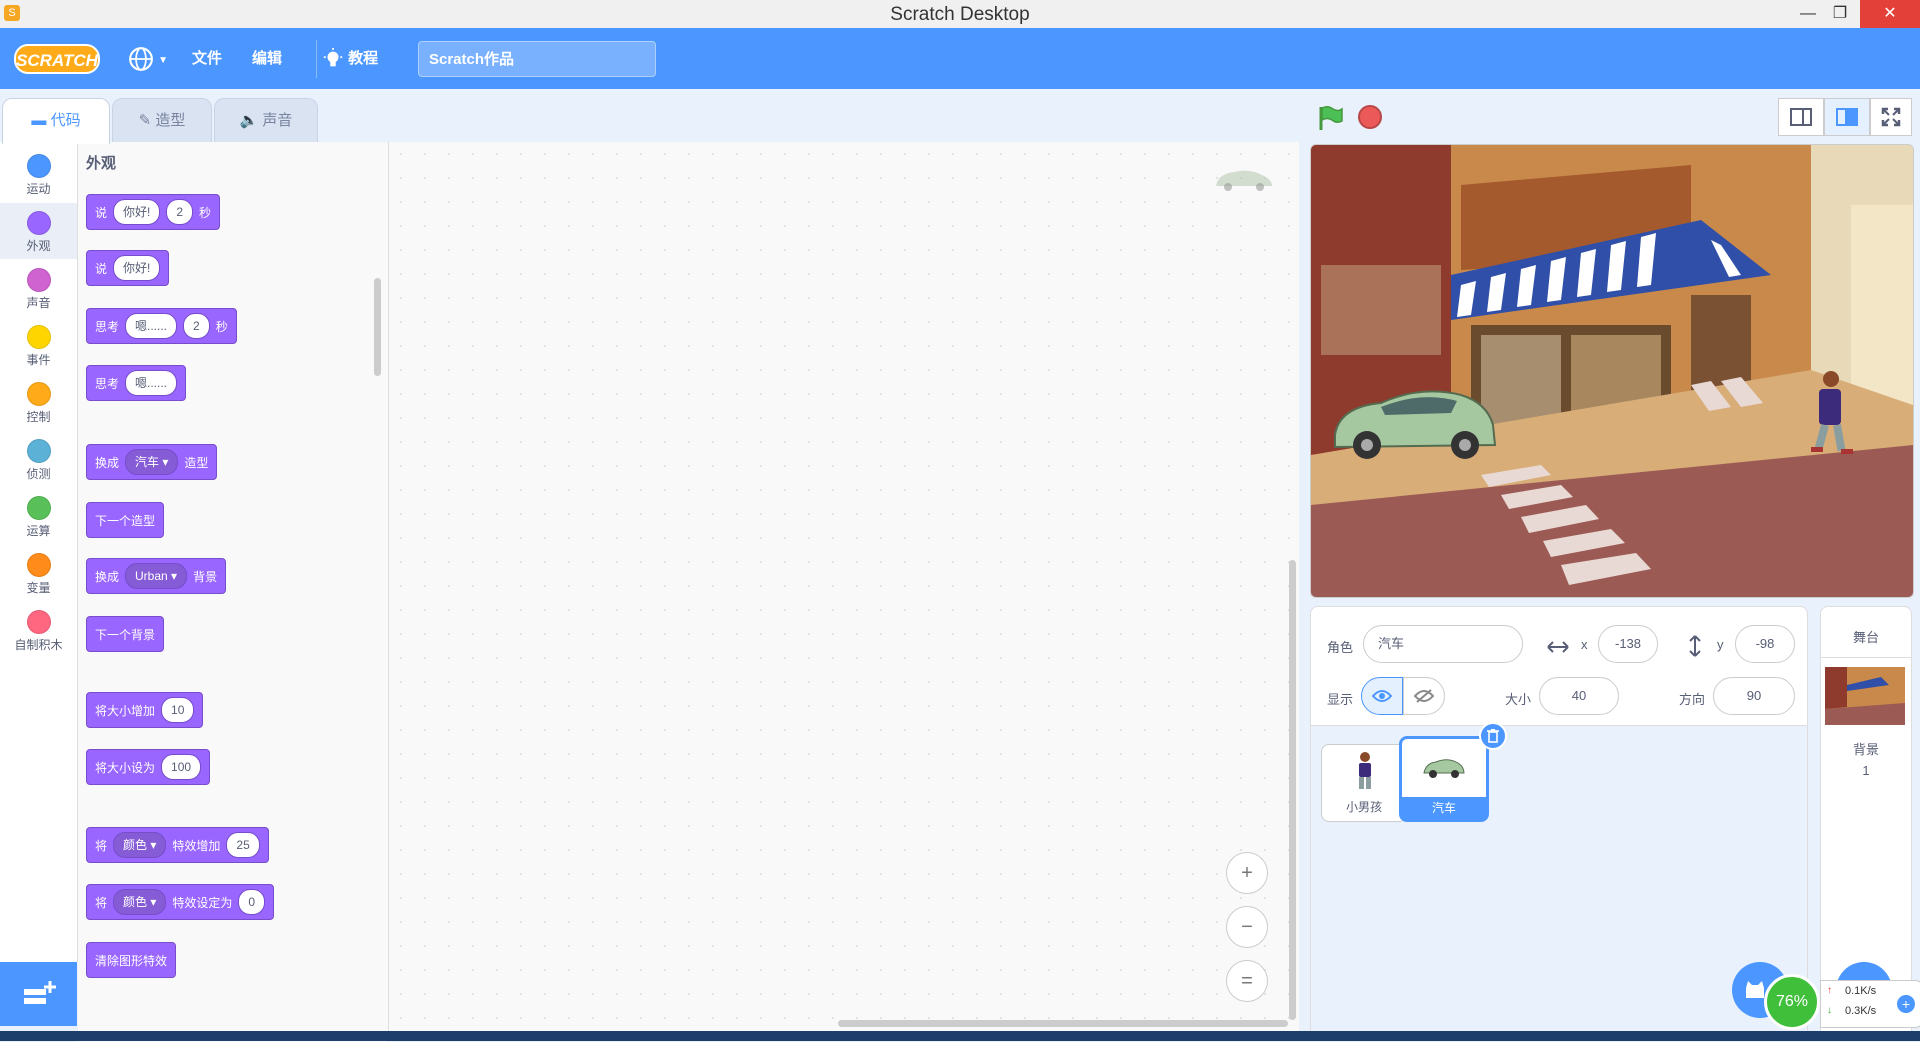  What do you see at coordinates (1612, 371) in the screenshot?
I see `stage-canvas` at bounding box center [1612, 371].